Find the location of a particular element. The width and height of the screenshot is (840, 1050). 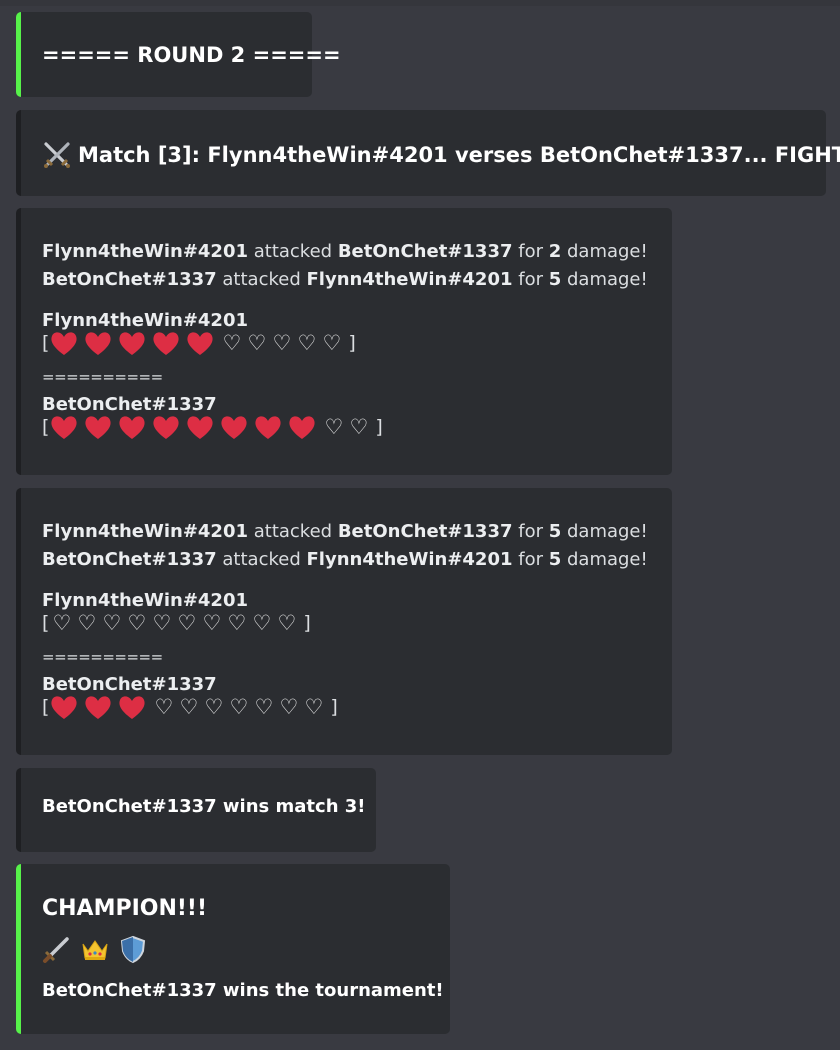

round-header-embed: ===== ROUND 2 ===== is located at coordinates (178, 54).